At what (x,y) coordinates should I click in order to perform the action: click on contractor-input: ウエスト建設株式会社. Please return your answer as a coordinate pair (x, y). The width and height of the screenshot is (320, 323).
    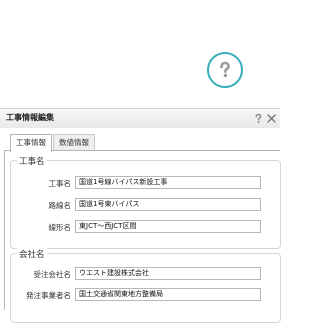
    Looking at the image, I should click on (168, 273).